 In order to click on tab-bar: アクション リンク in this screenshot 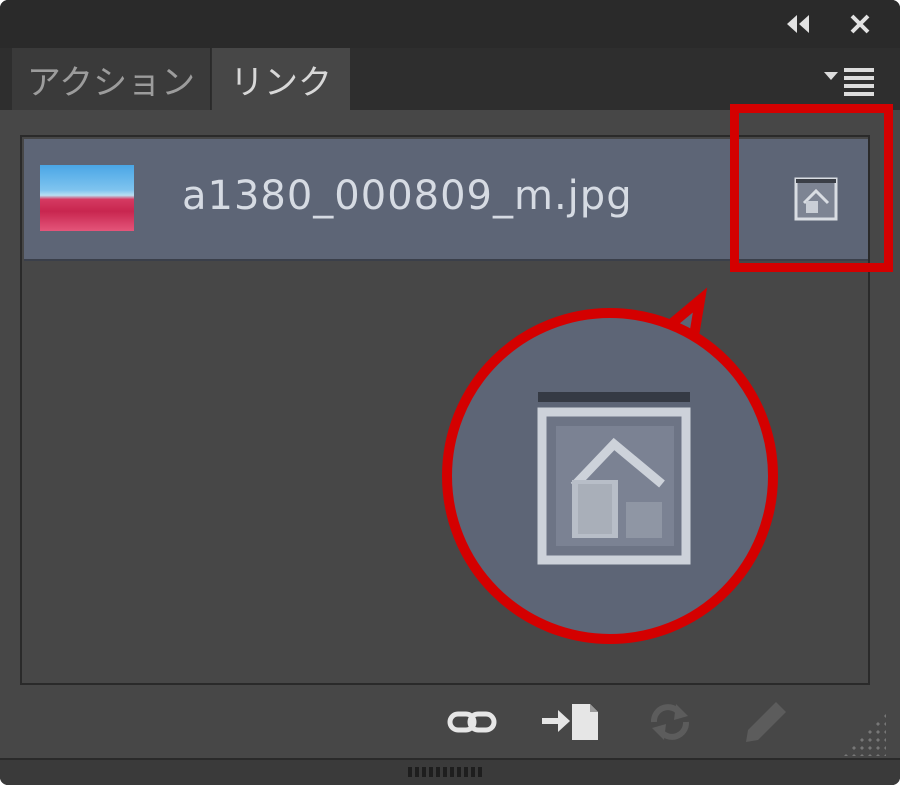, I will do `click(450, 79)`.